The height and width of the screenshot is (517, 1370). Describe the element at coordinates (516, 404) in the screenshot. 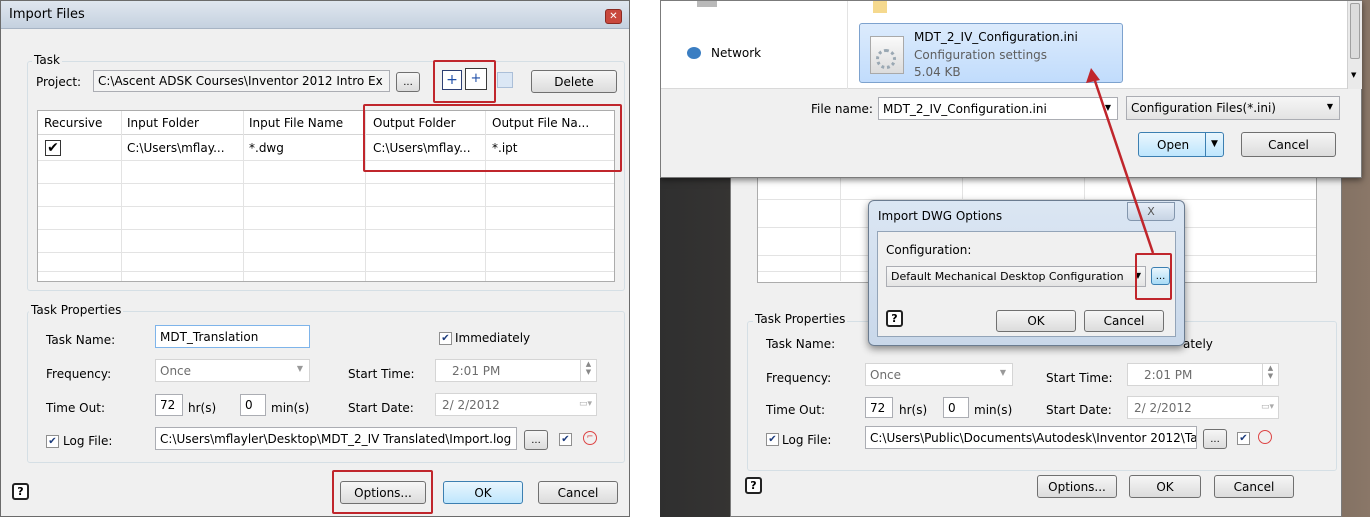

I see `start-date-input: 2/ 2/2012 ▭▾` at that location.